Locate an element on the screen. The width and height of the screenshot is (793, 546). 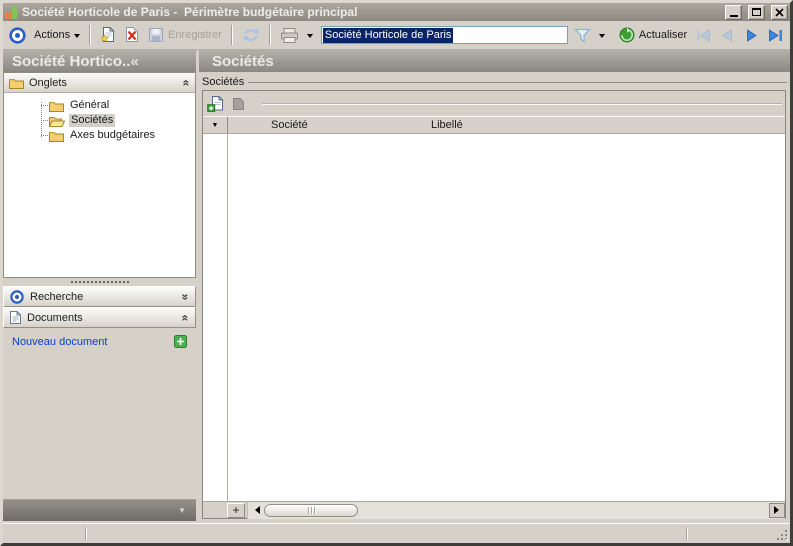
dropdown-caret-icon is located at coordinates (309, 37).